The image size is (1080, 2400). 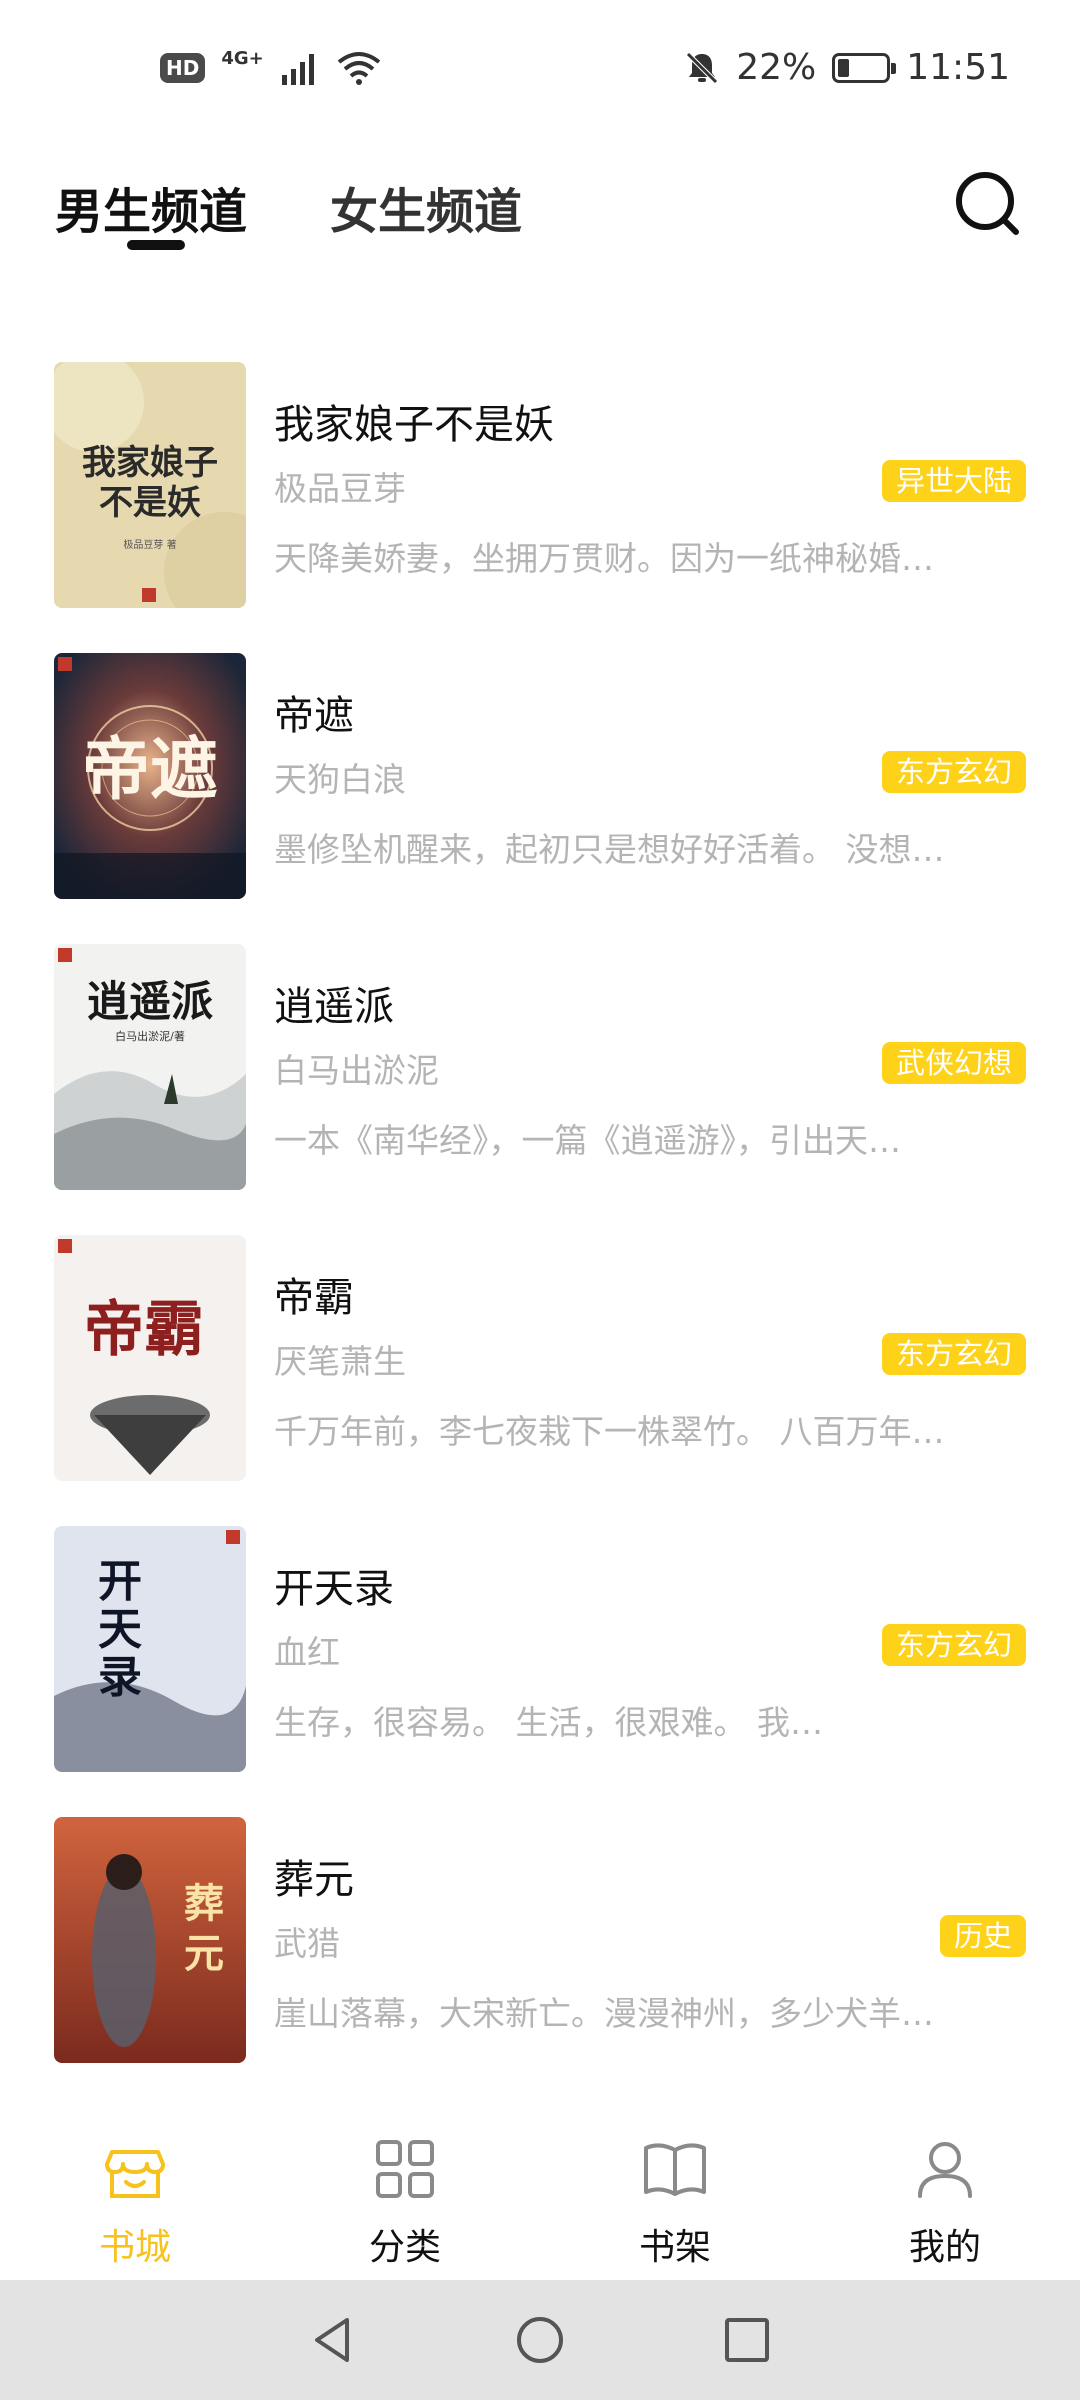 What do you see at coordinates (405, 2169) in the screenshot?
I see `grid-icon` at bounding box center [405, 2169].